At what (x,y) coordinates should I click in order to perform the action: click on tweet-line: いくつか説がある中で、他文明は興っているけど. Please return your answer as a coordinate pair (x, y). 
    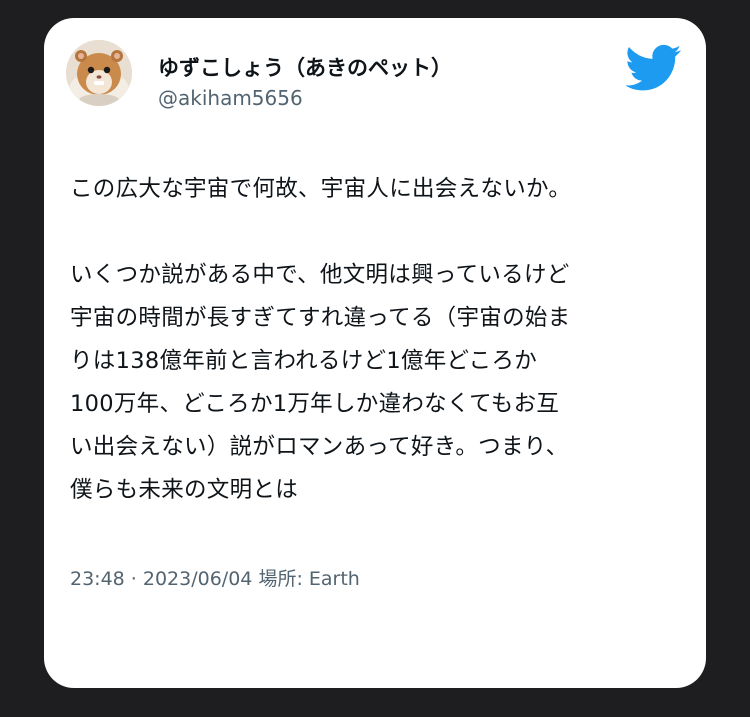
    Looking at the image, I should click on (320, 275).